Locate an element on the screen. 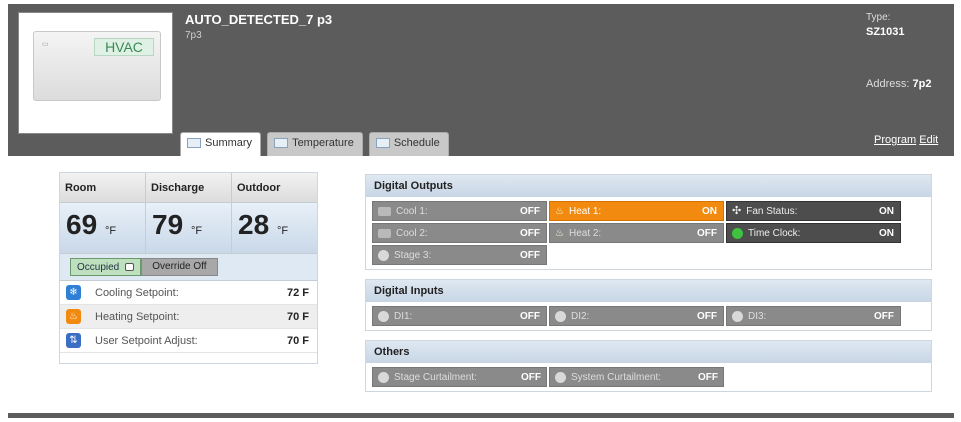  tab-summary-label: Summary is located at coordinates (229, 143).